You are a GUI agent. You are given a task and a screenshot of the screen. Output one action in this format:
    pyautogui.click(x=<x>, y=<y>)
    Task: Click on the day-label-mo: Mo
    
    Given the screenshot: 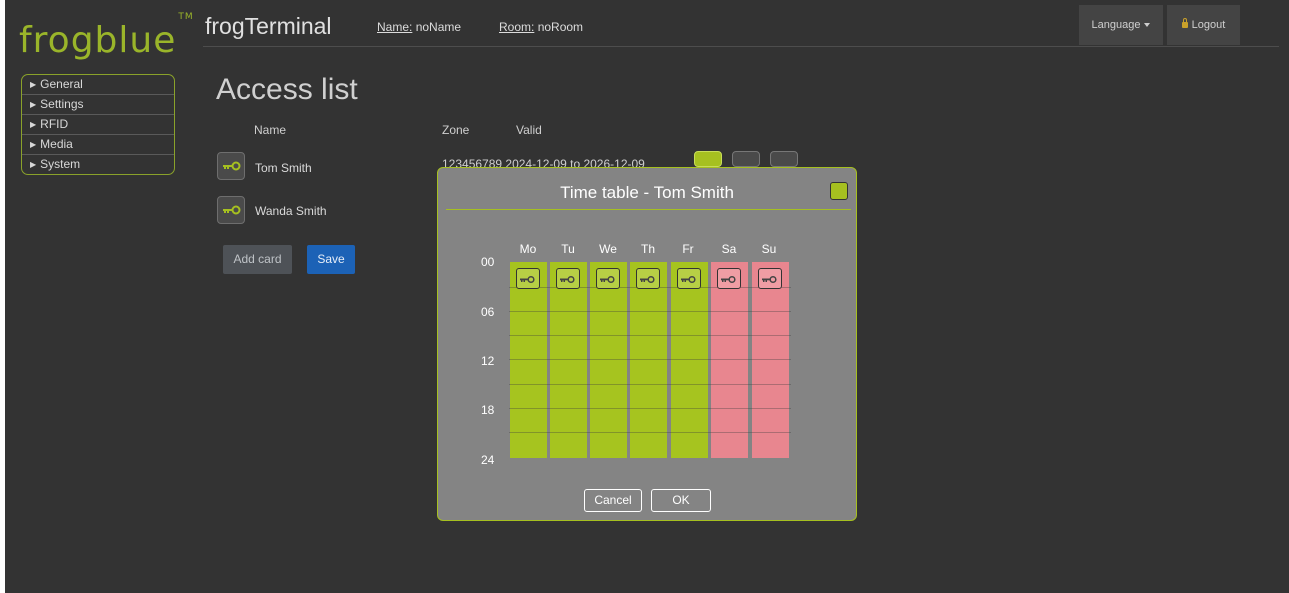 What is the action you would take?
    pyautogui.click(x=528, y=249)
    